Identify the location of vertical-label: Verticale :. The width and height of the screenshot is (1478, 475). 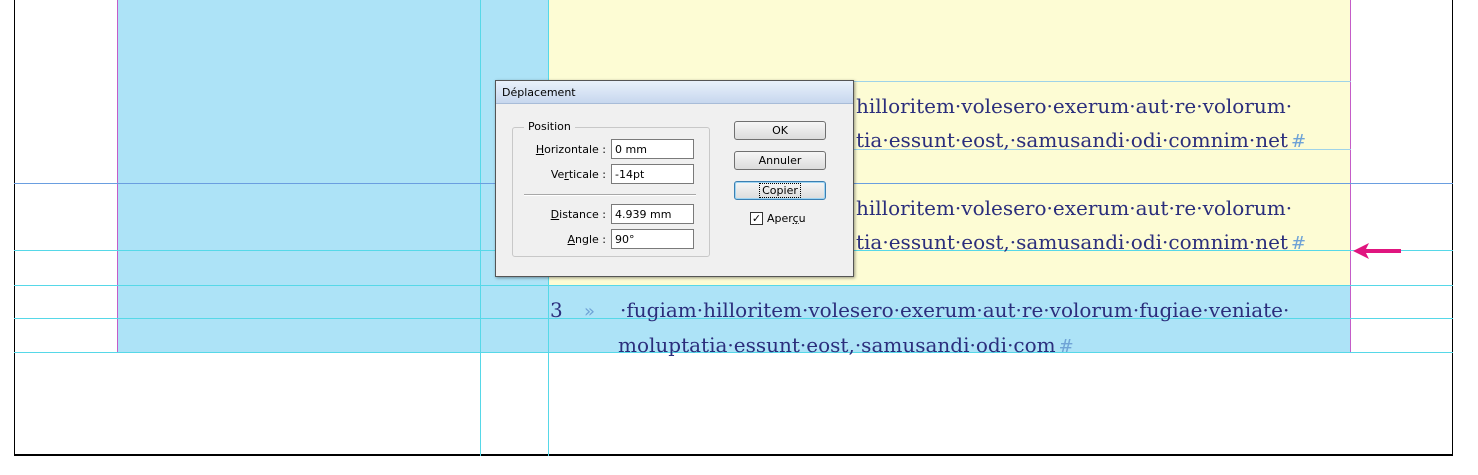
(578, 174).